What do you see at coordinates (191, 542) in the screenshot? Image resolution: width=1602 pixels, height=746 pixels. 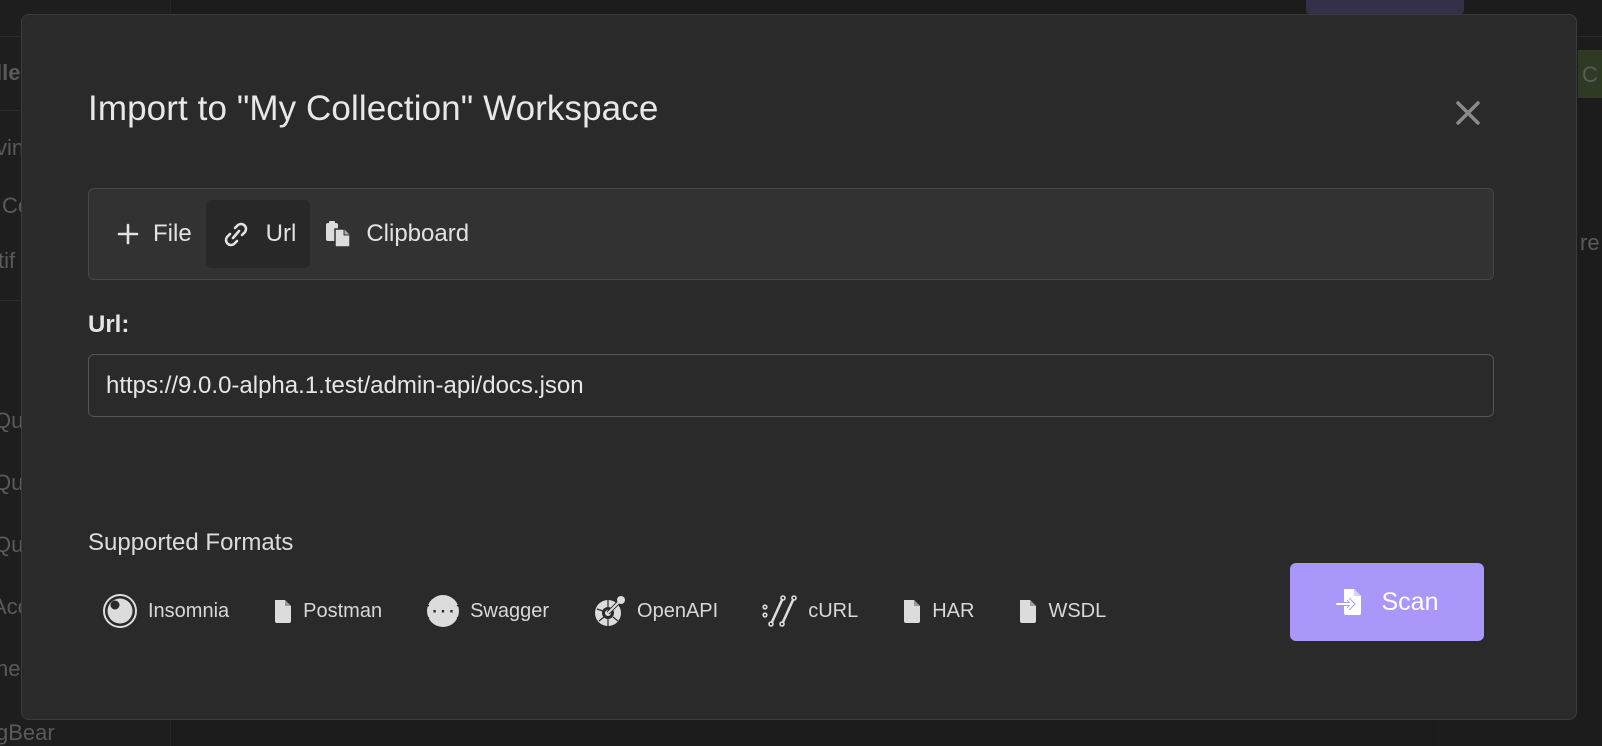 I see `supported-formats-title: Supported Formats` at bounding box center [191, 542].